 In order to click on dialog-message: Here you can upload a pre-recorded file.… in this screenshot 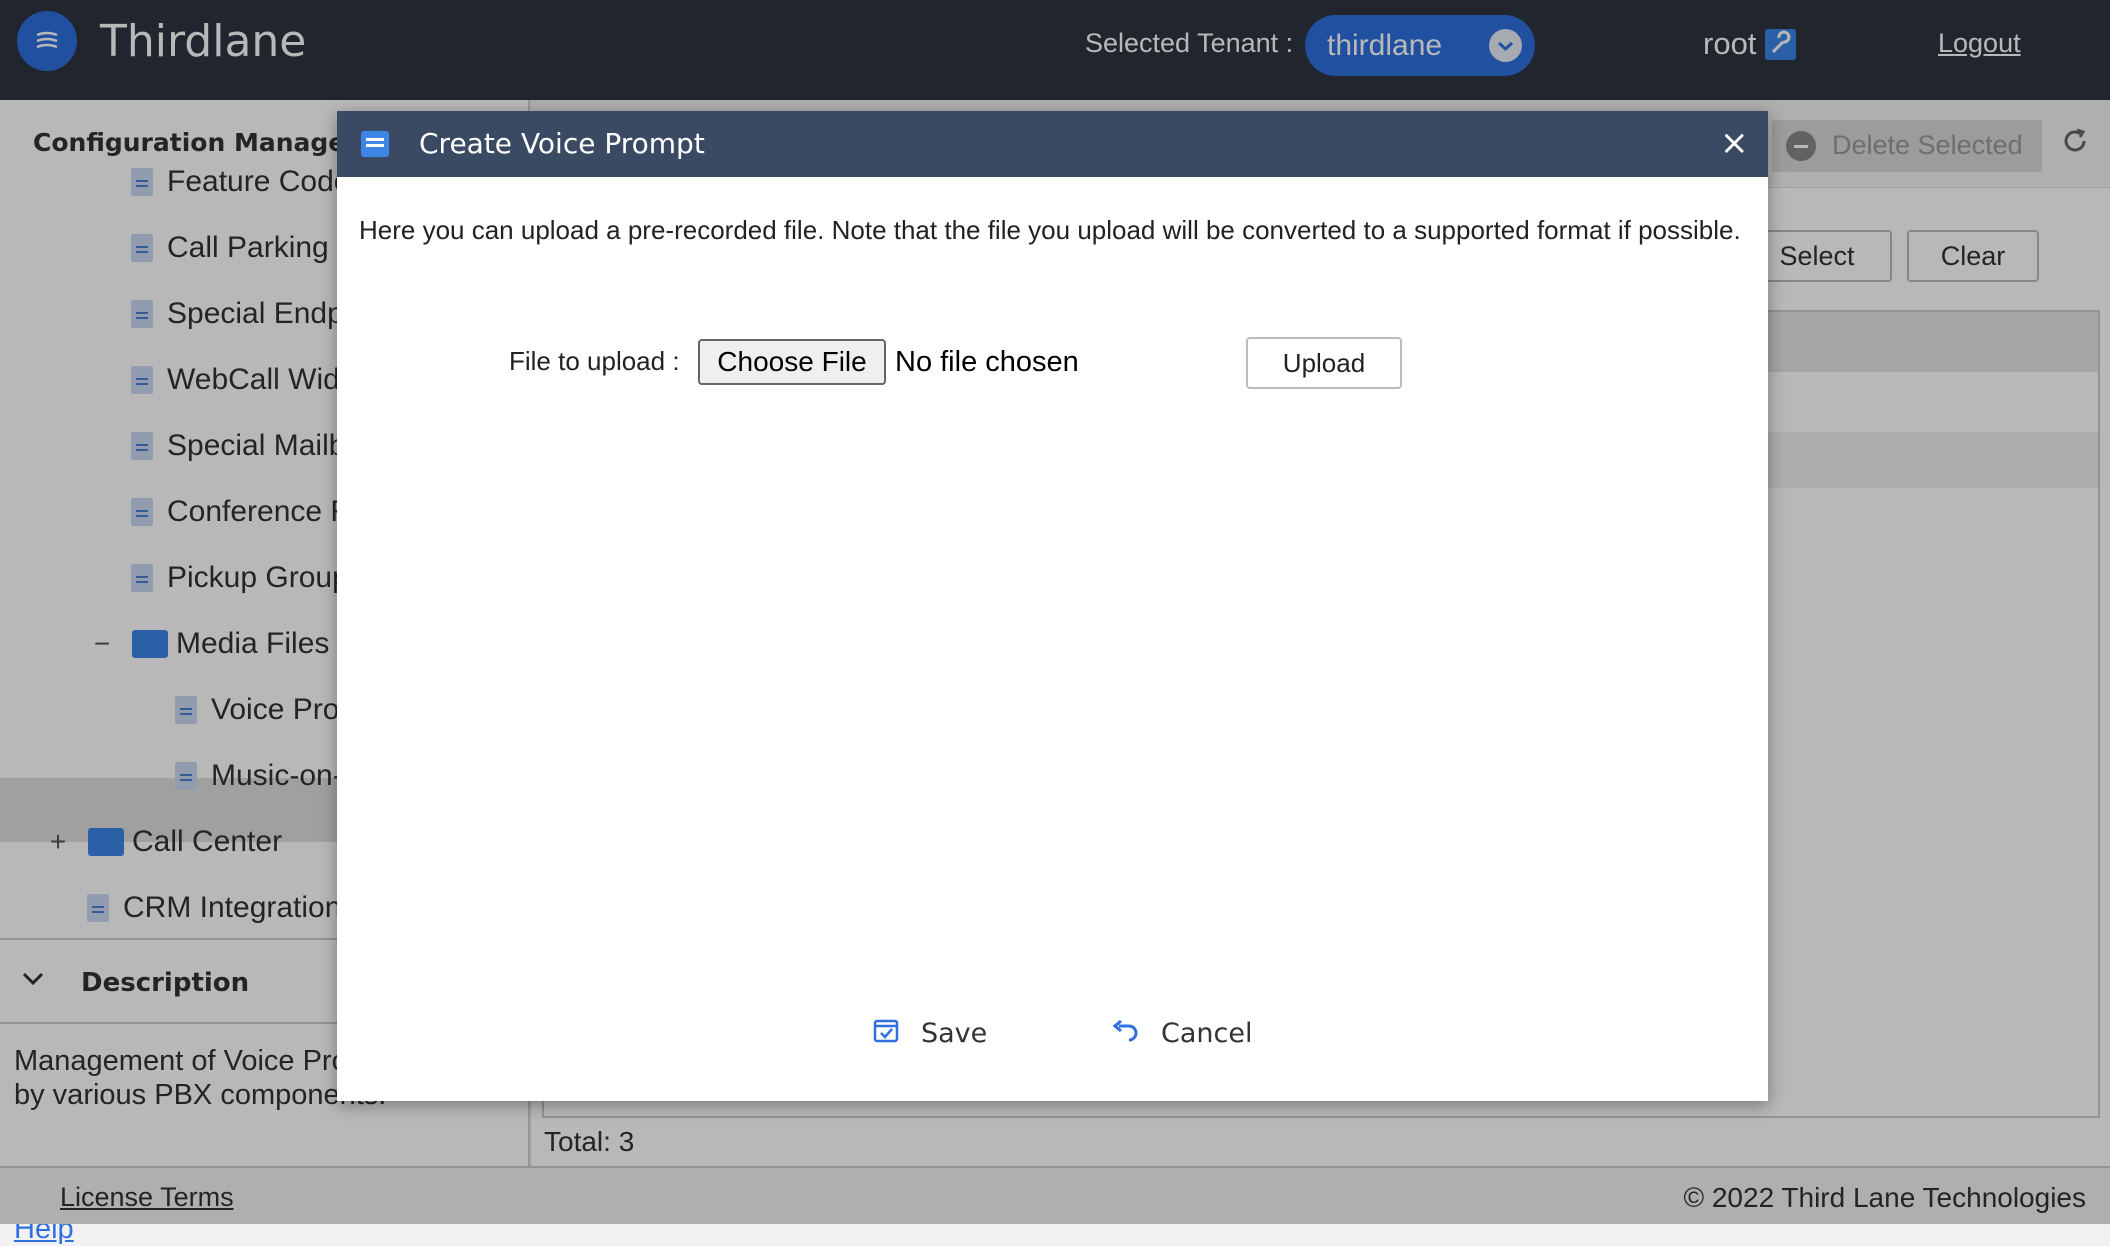, I will do `click(1050, 230)`.